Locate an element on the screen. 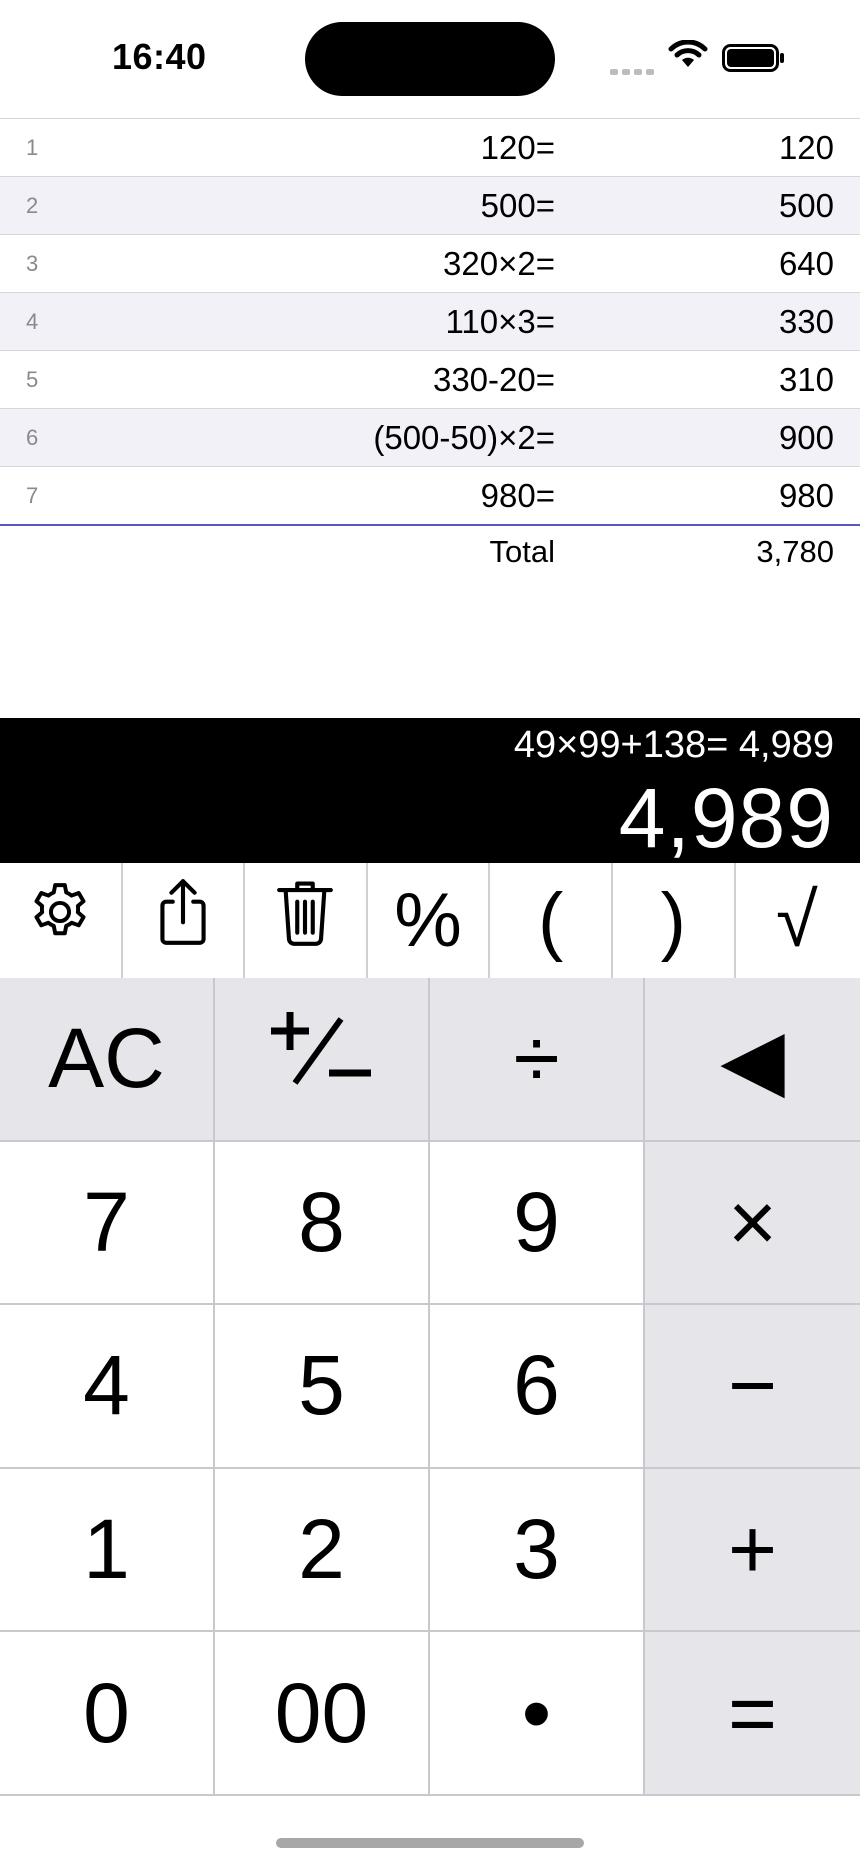 The image size is (860, 1864). row-index: 6 is located at coordinates (32, 437).